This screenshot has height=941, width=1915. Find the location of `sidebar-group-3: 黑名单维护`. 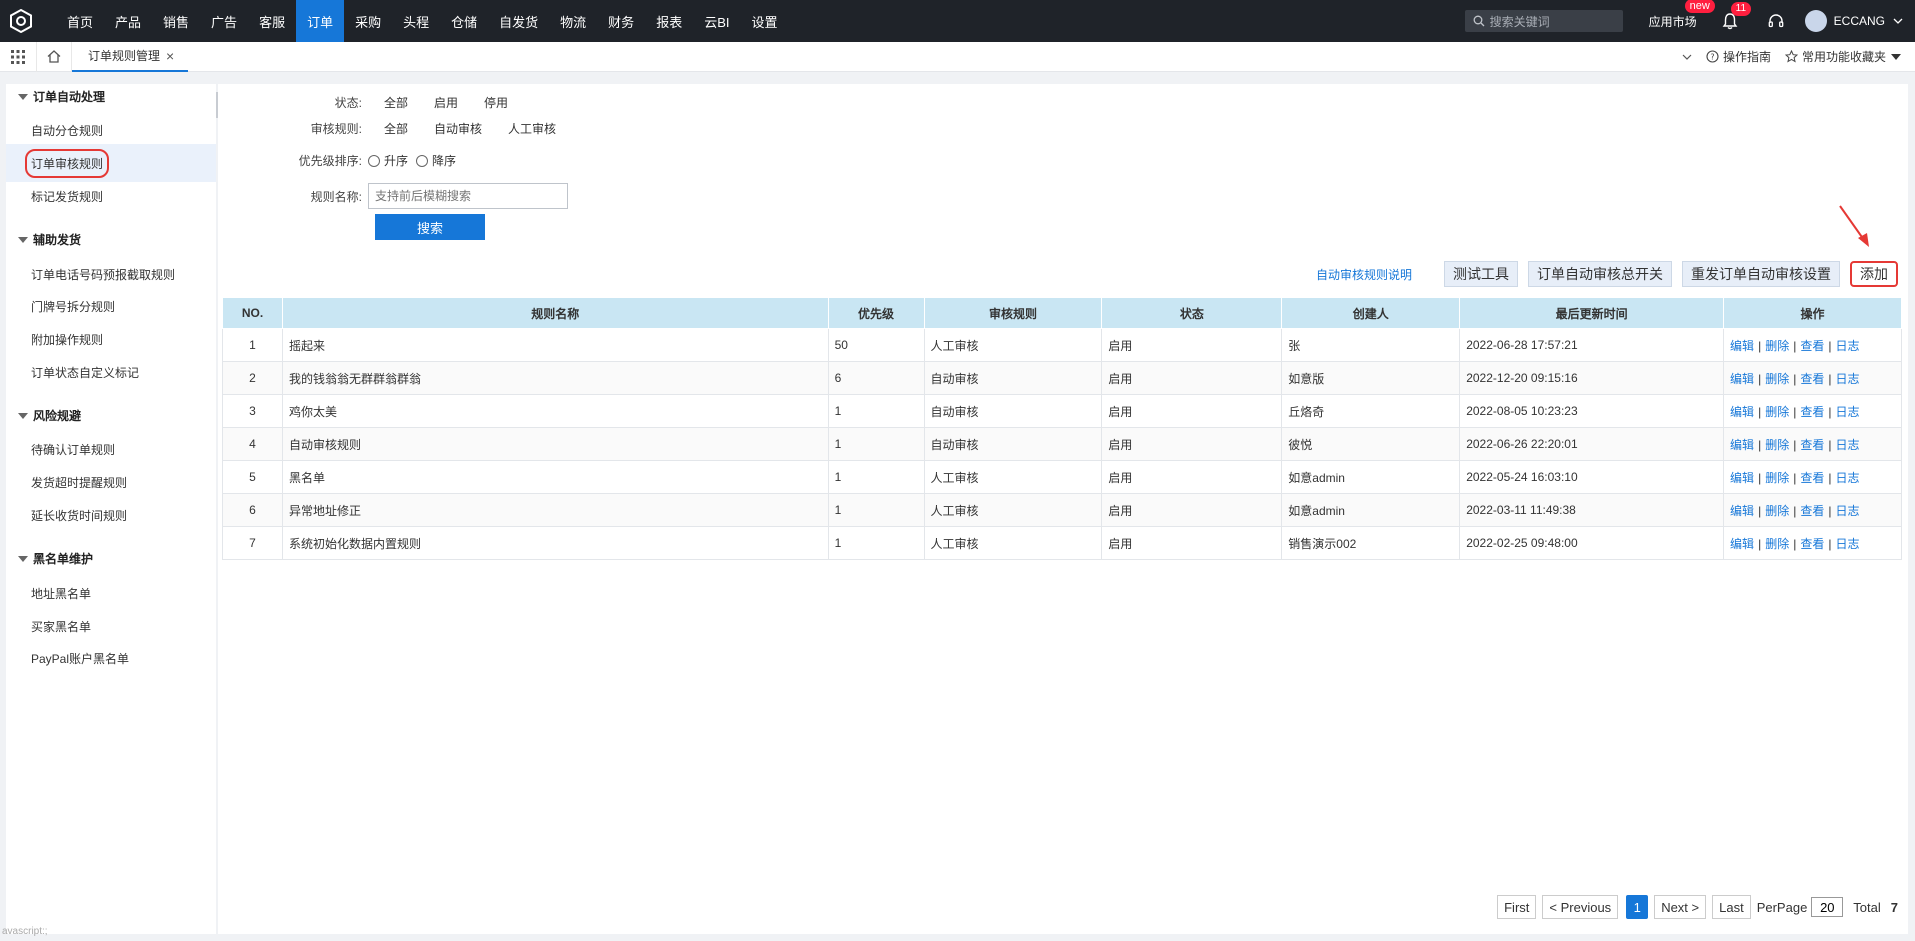

sidebar-group-3: 黑名单维护 is located at coordinates (55, 558).